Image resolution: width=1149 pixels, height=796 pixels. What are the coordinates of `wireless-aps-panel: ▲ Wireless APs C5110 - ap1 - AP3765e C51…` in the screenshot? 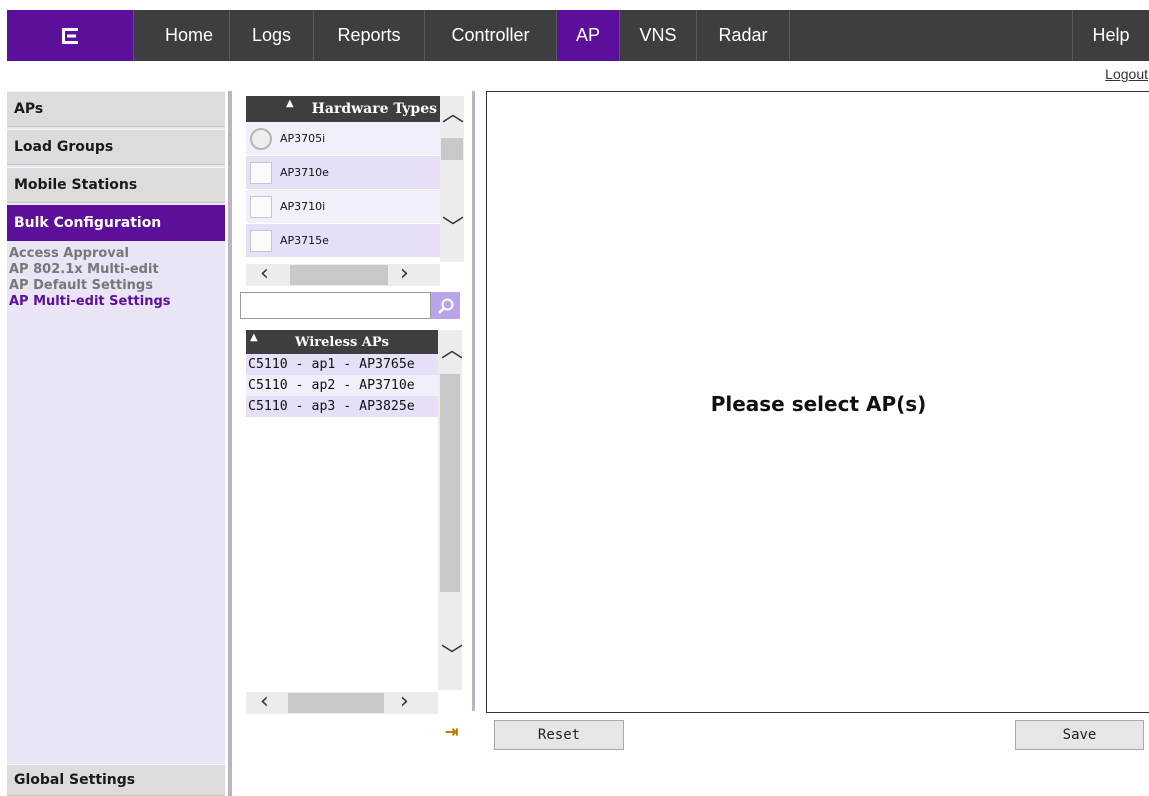 It's located at (342, 510).